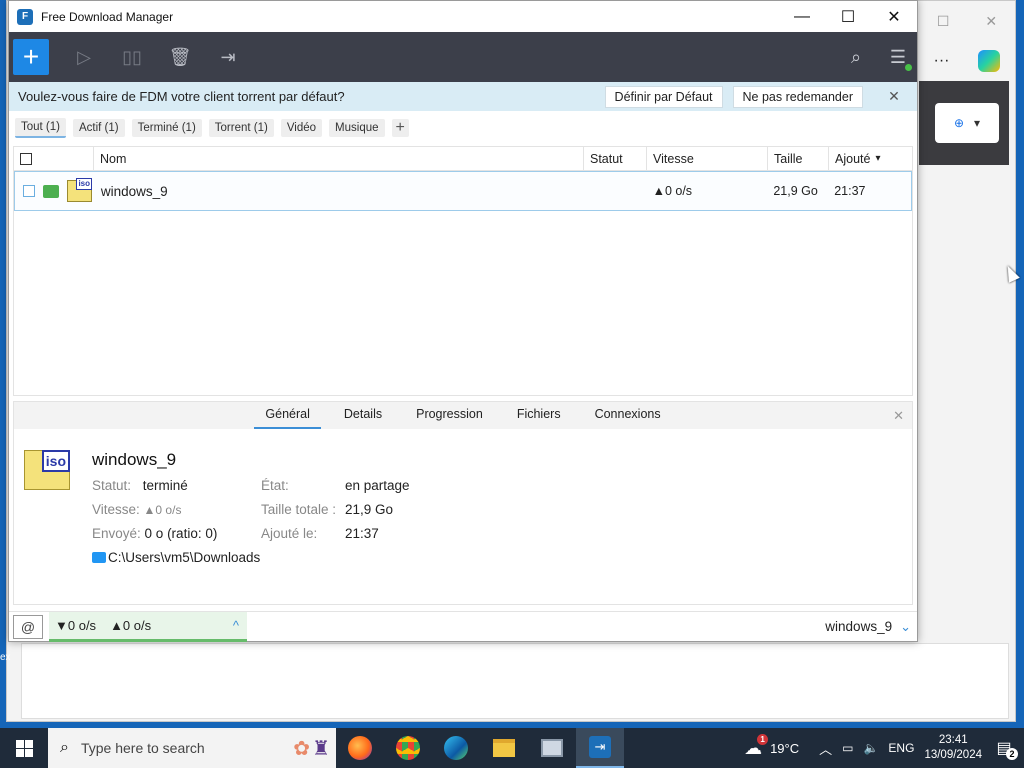 This screenshot has width=1024, height=768. Describe the element at coordinates (663, 96) in the screenshot. I see `set-default-button: Définir par Défaut` at that location.